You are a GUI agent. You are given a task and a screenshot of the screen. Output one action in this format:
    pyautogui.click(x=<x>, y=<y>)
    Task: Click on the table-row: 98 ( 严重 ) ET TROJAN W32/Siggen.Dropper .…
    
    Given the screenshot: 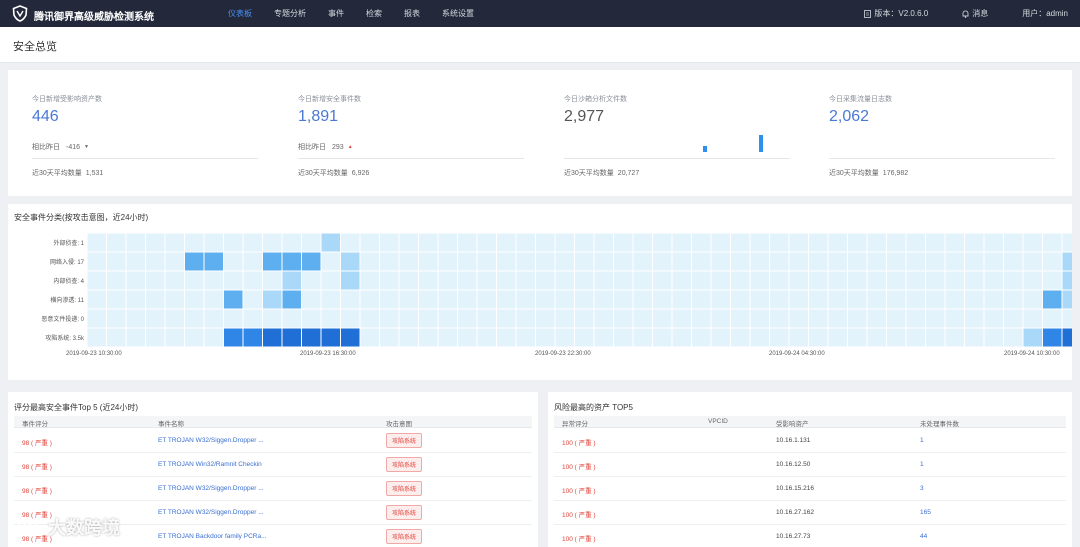 What is the action you would take?
    pyautogui.click(x=273, y=489)
    